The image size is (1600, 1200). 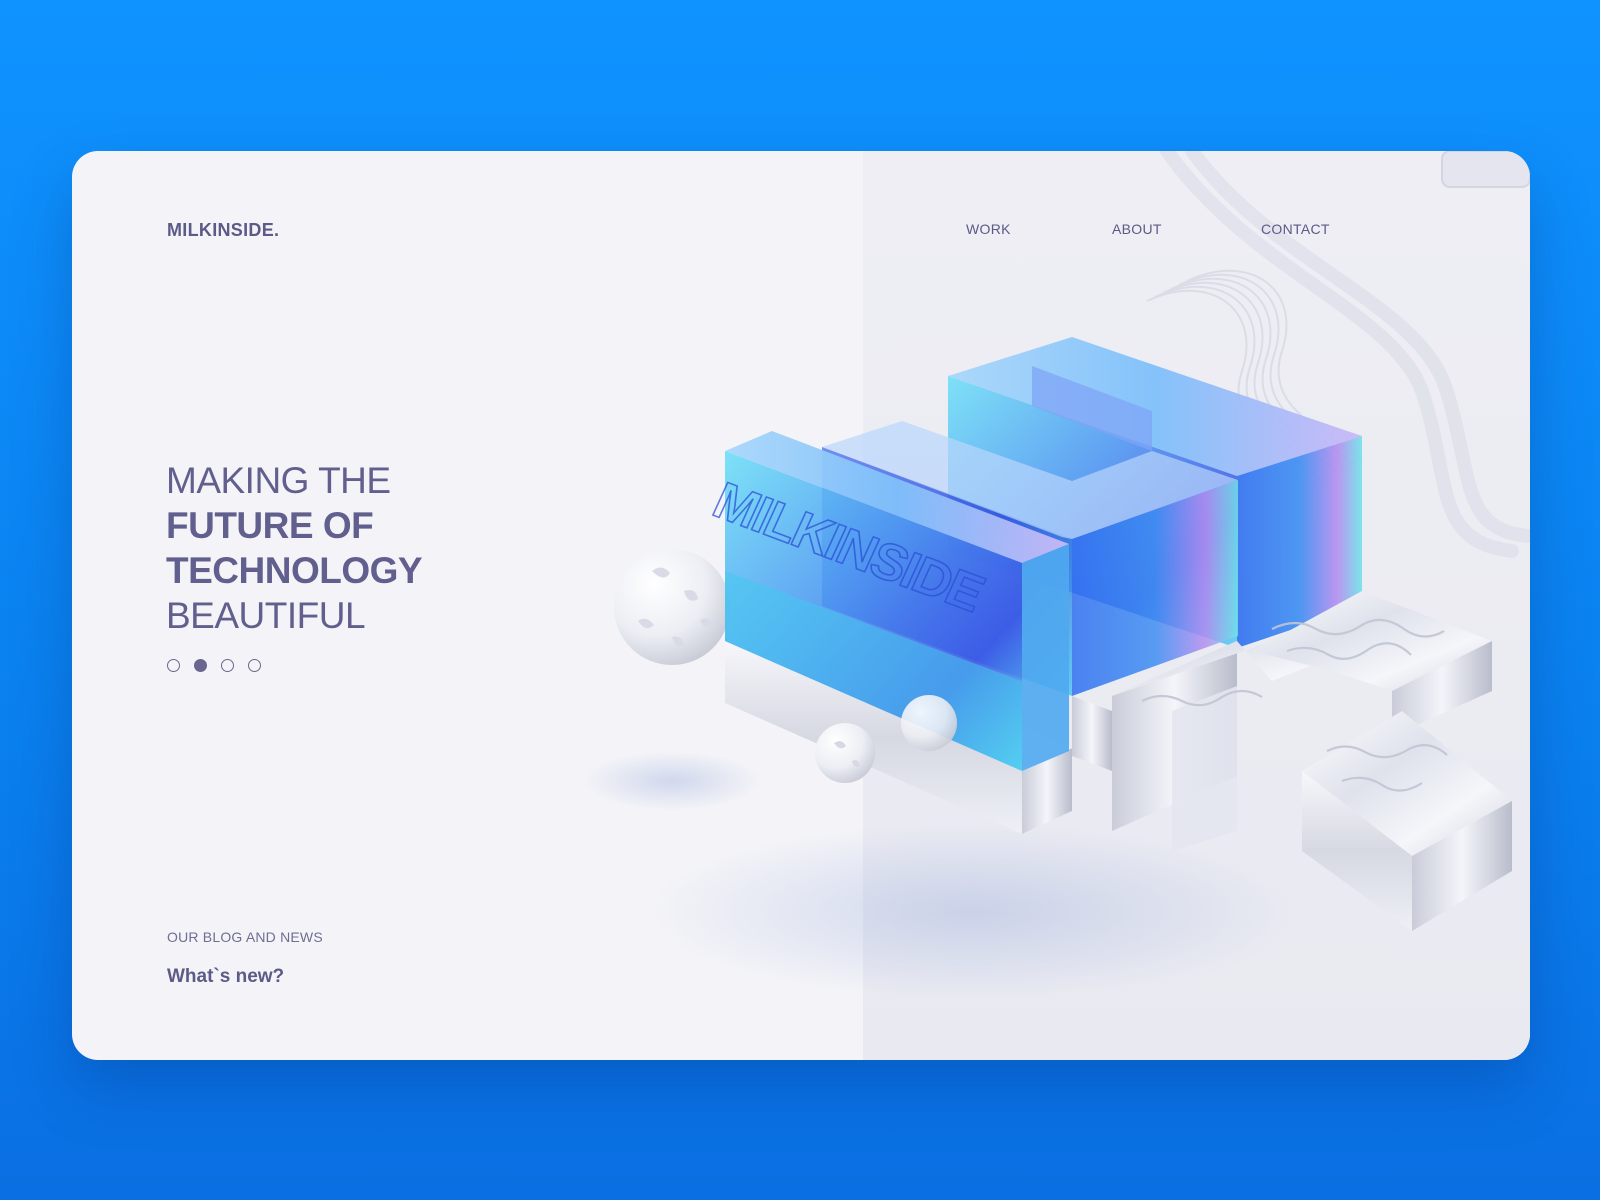 What do you see at coordinates (278, 480) in the screenshot?
I see `headline-line-1: MAKING THE` at bounding box center [278, 480].